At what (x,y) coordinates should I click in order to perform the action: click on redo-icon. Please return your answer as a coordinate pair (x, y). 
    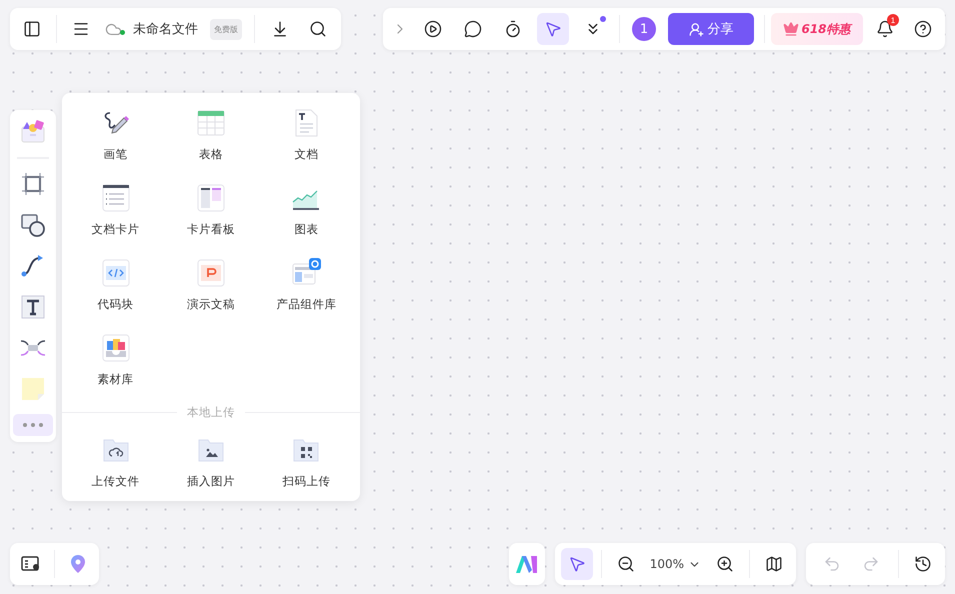
    Looking at the image, I should click on (871, 564).